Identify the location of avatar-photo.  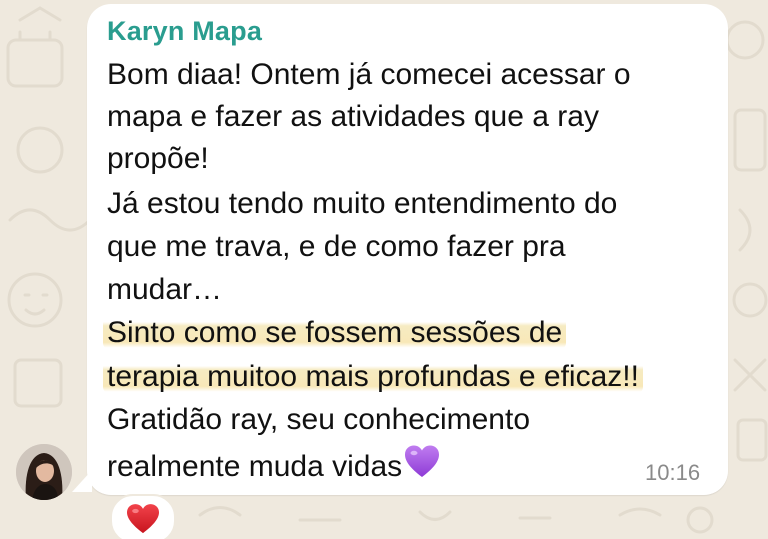
(44, 472).